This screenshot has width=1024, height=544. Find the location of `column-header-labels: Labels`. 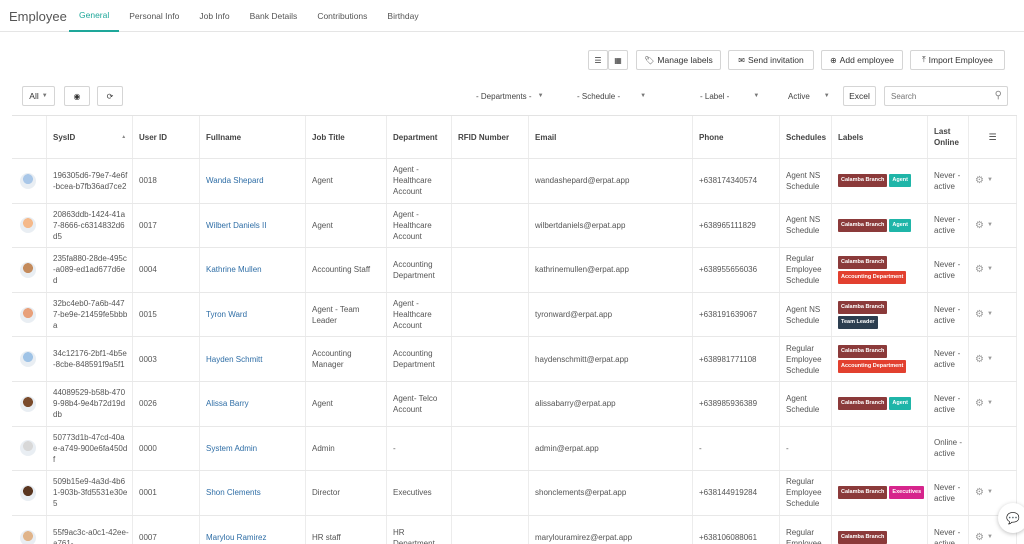

column-header-labels: Labels is located at coordinates (880, 137).